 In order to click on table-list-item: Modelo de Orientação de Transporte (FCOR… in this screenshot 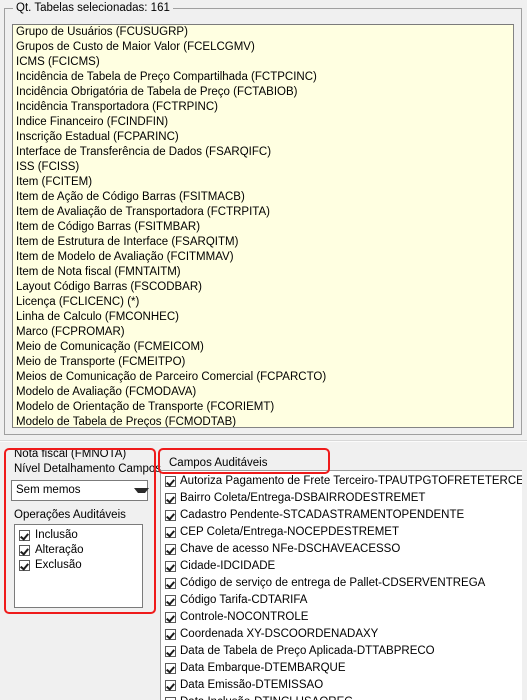, I will do `click(263, 407)`.